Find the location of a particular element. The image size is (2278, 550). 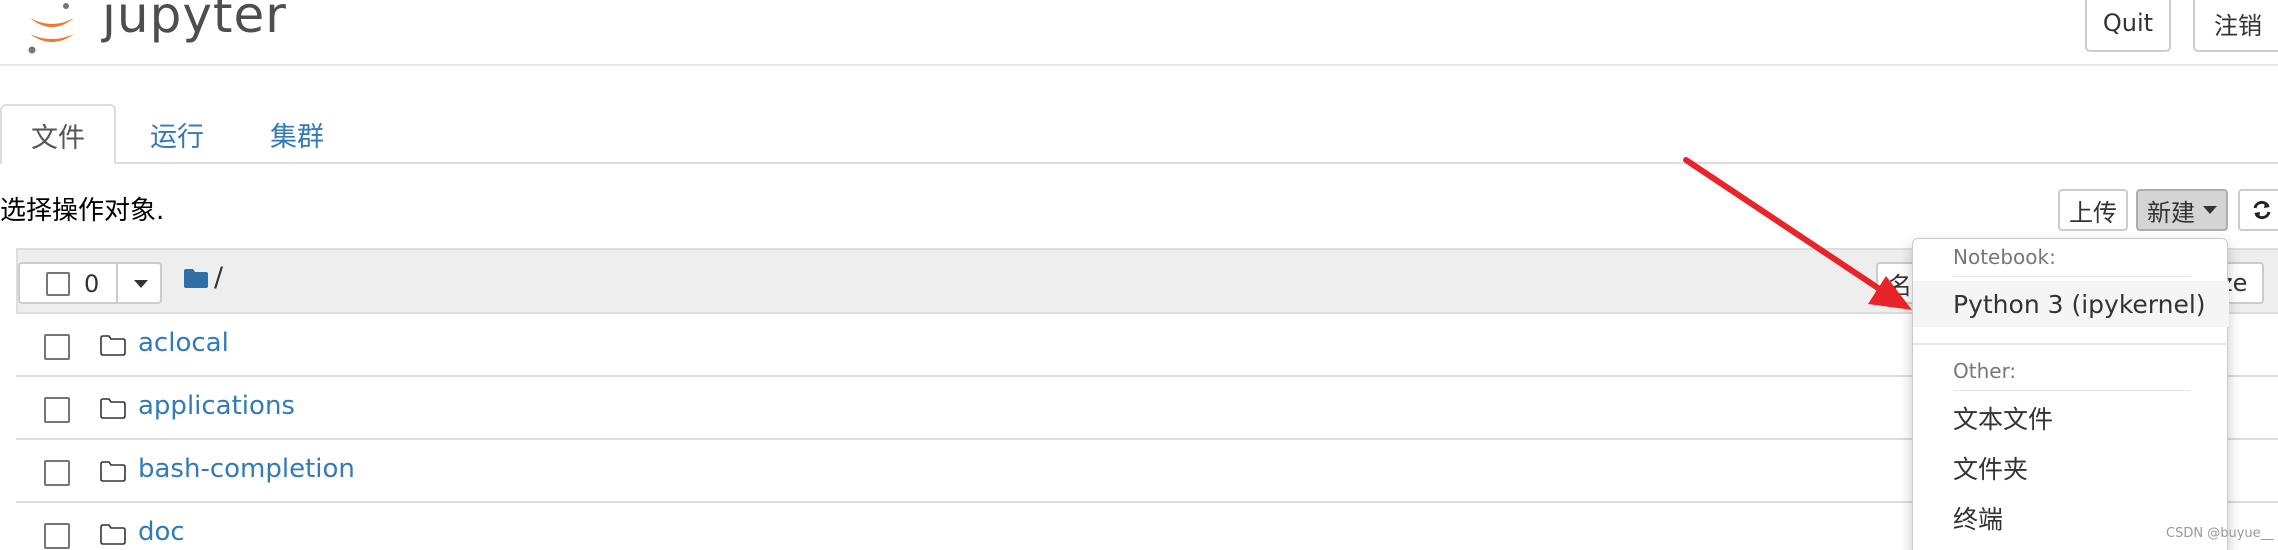

refresh-button is located at coordinates (2258, 210).